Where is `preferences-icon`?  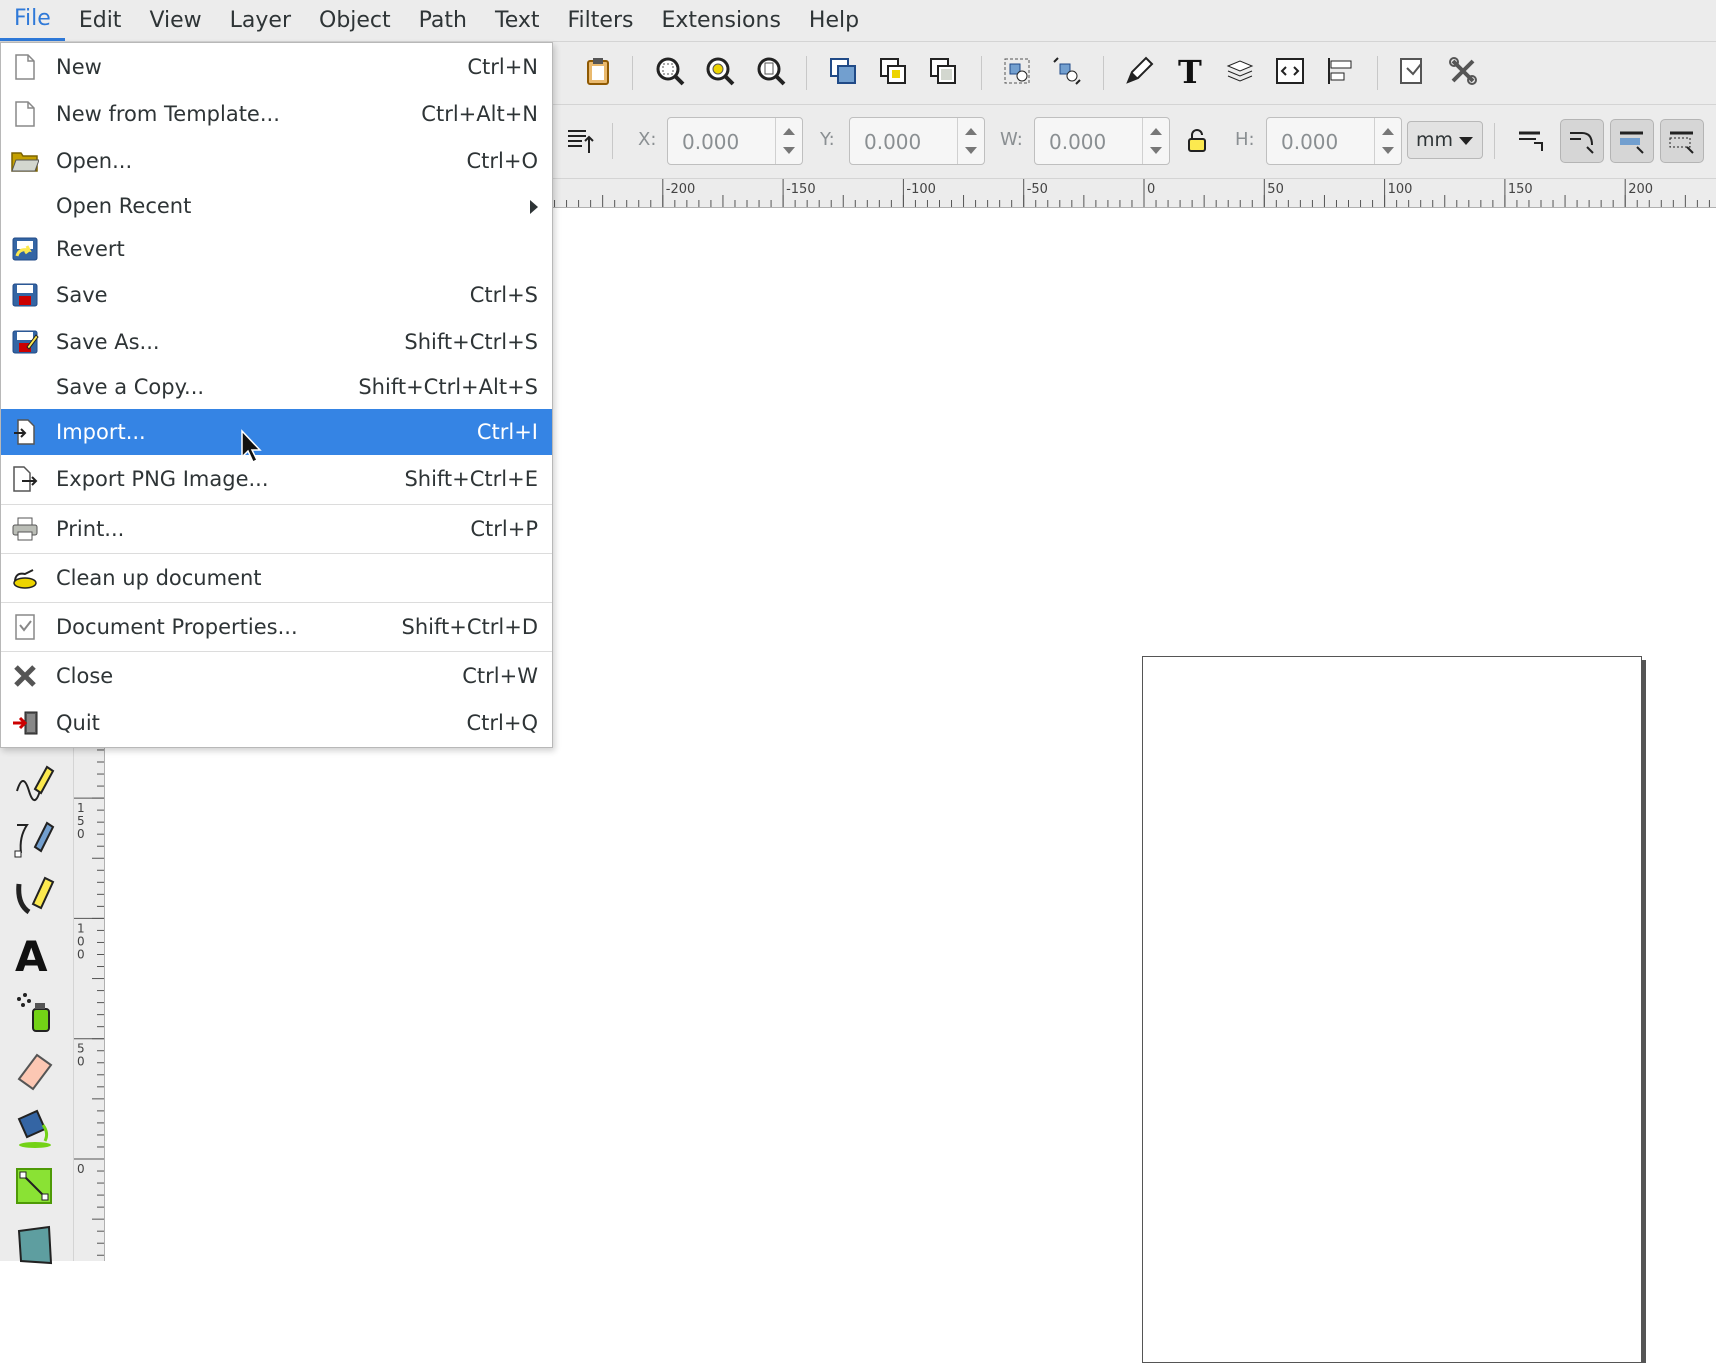 preferences-icon is located at coordinates (1463, 71).